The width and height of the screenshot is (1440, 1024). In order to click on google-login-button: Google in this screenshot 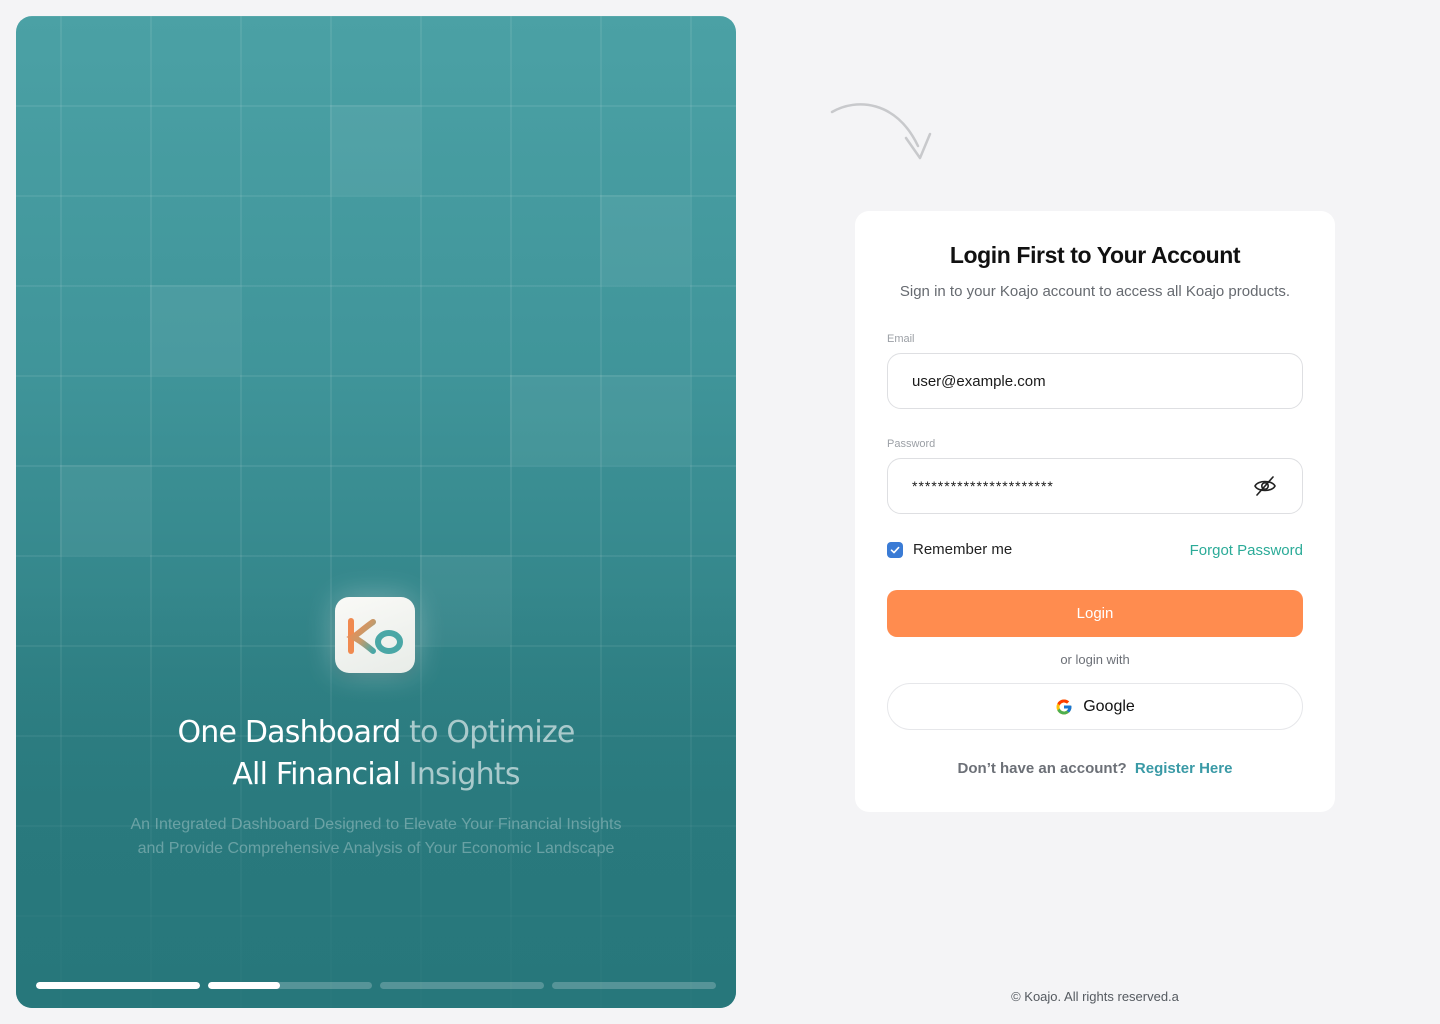, I will do `click(1095, 706)`.